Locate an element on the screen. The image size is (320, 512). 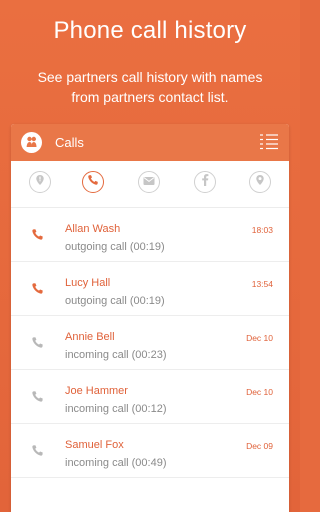
promo-subtitle-line-1: See partners call history with names is located at coordinates (150, 77).